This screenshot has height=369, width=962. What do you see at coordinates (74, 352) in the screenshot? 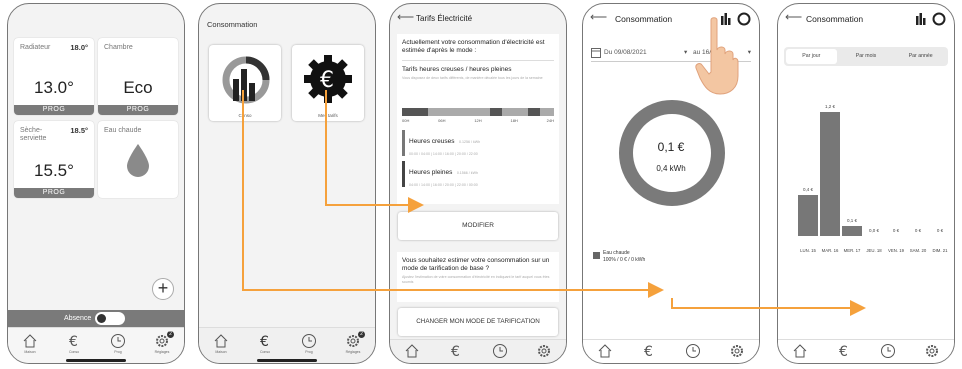
I see `nav-conso-label: Conso` at bounding box center [74, 352].